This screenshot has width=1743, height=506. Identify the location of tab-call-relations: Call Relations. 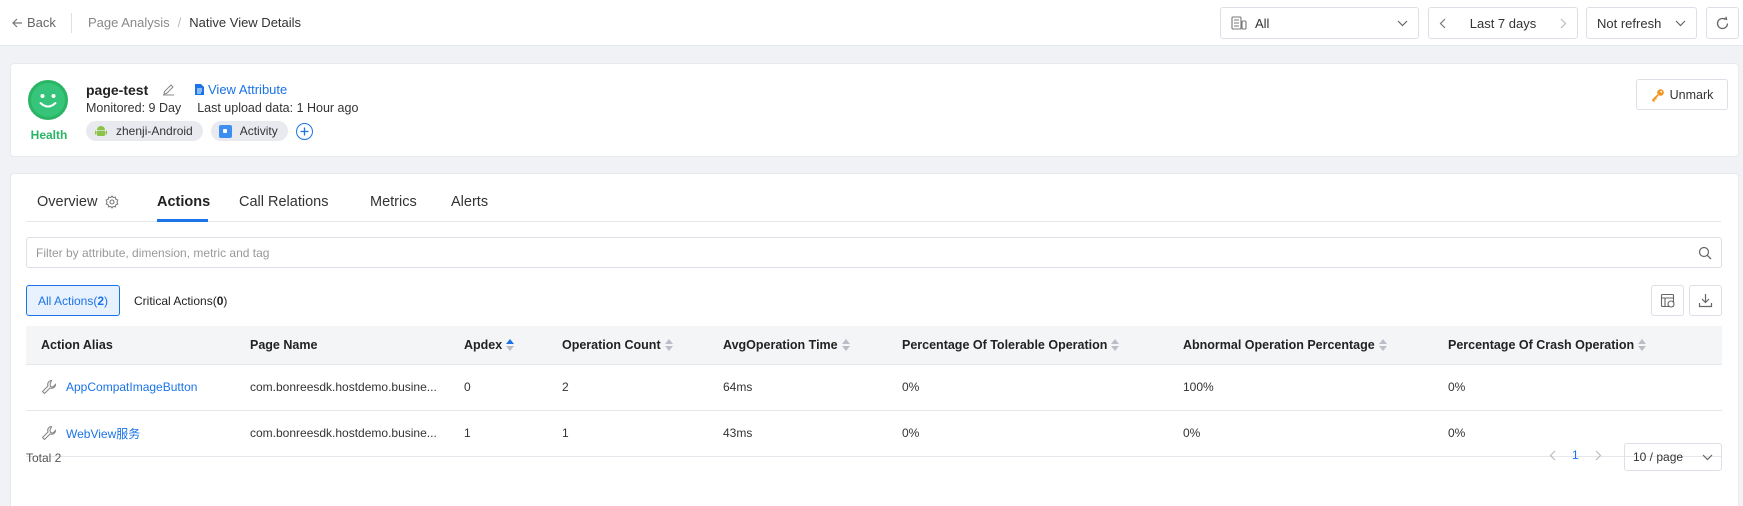
(283, 202).